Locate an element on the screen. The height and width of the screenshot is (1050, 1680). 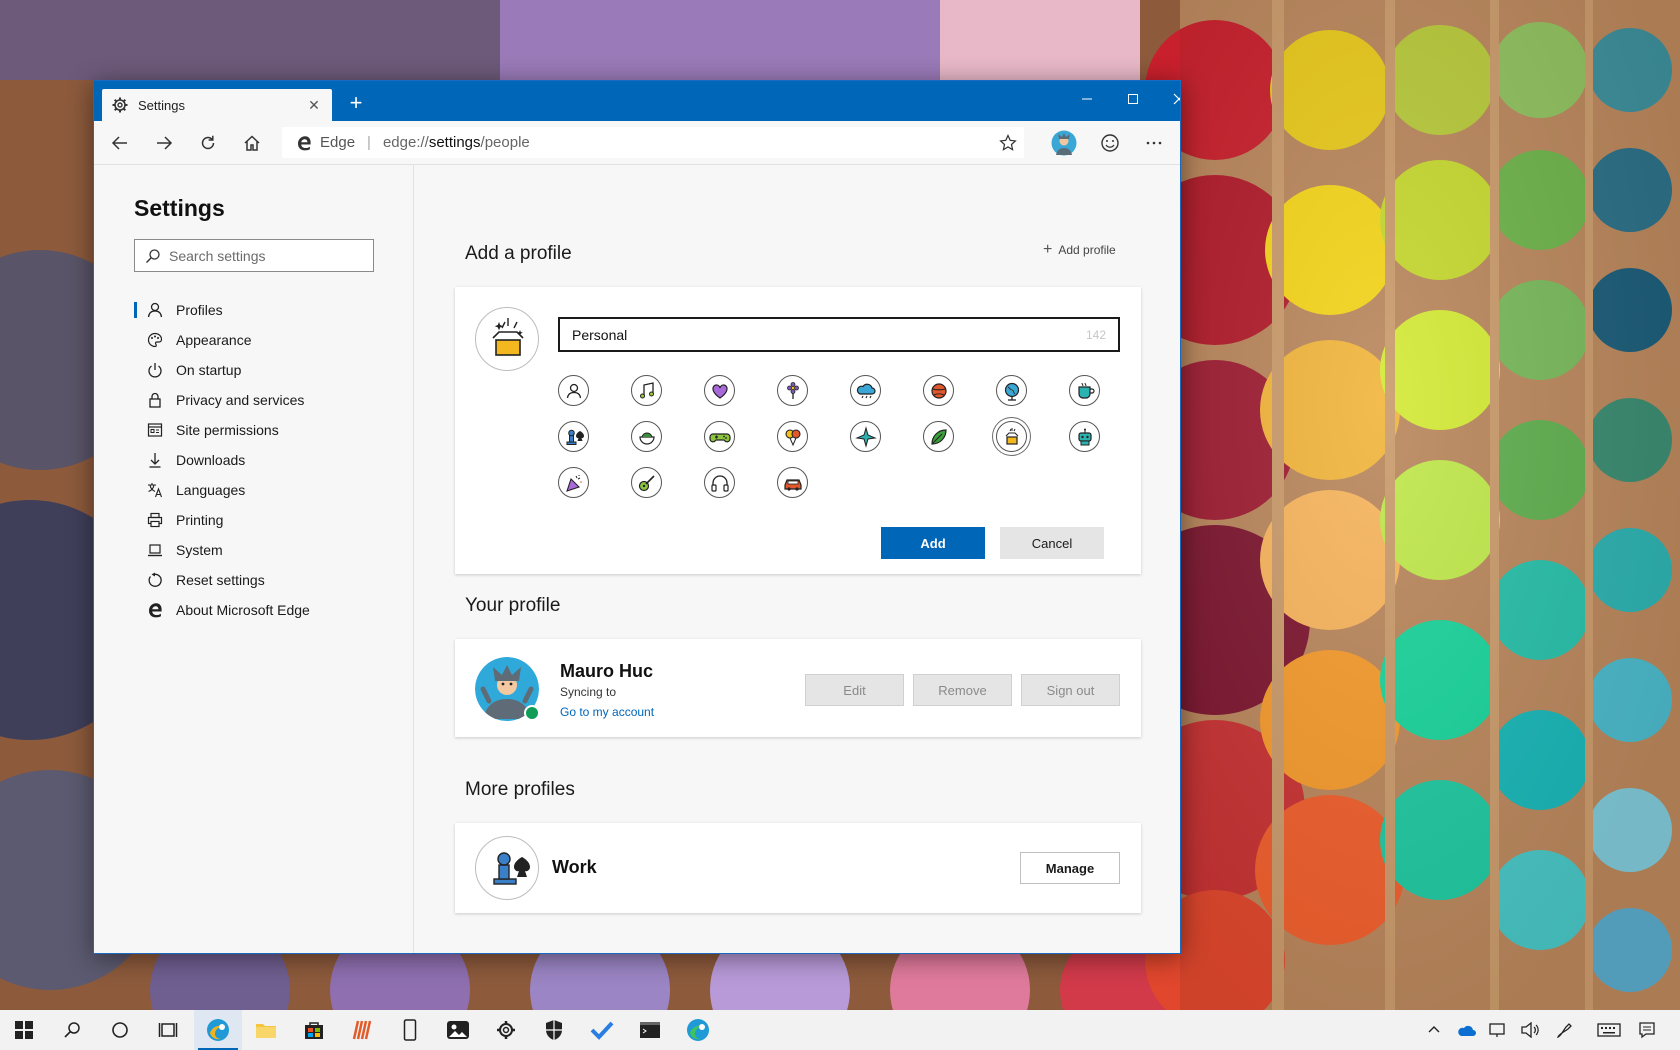
avatar-option-gamepad-icon is located at coordinates (719, 436).